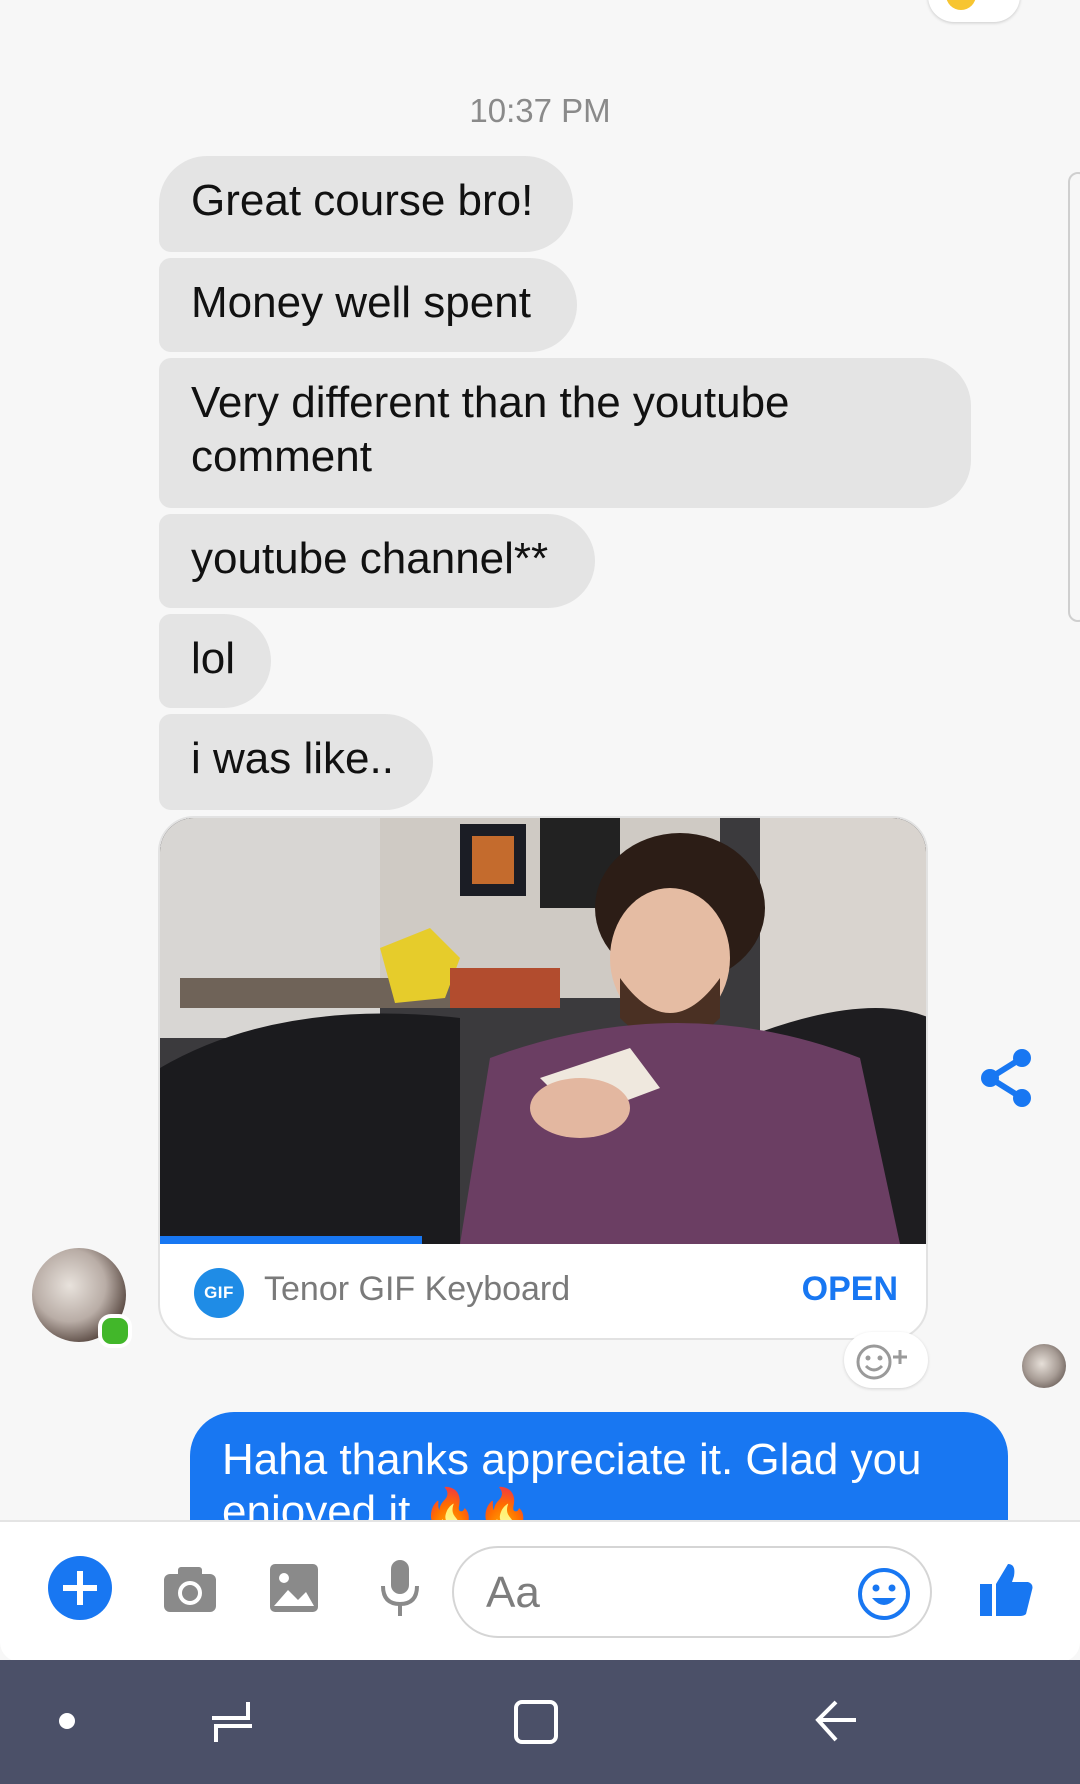 The height and width of the screenshot is (1784, 1080). What do you see at coordinates (490, 429) in the screenshot?
I see `message-text: Very different than the youtube comment` at bounding box center [490, 429].